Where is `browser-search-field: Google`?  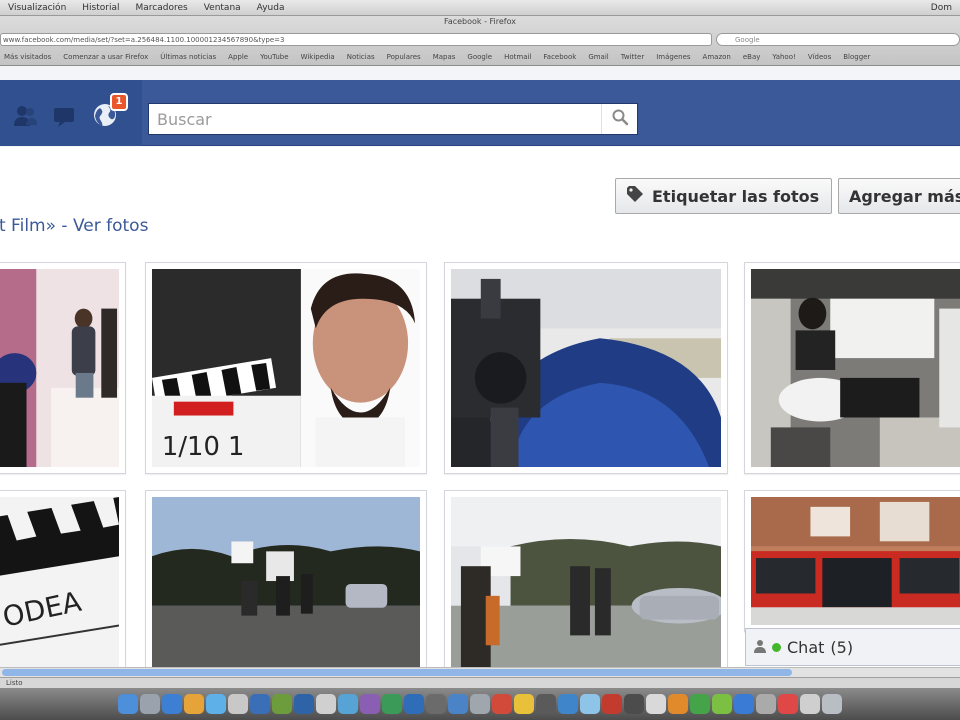
browser-search-field: Google is located at coordinates (838, 39).